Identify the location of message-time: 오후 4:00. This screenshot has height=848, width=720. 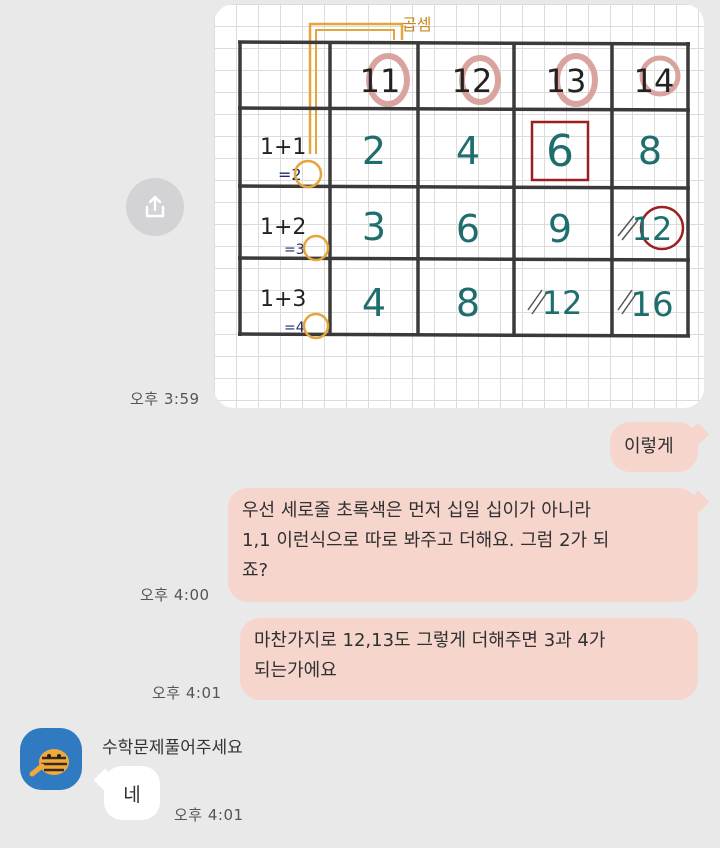
(175, 595).